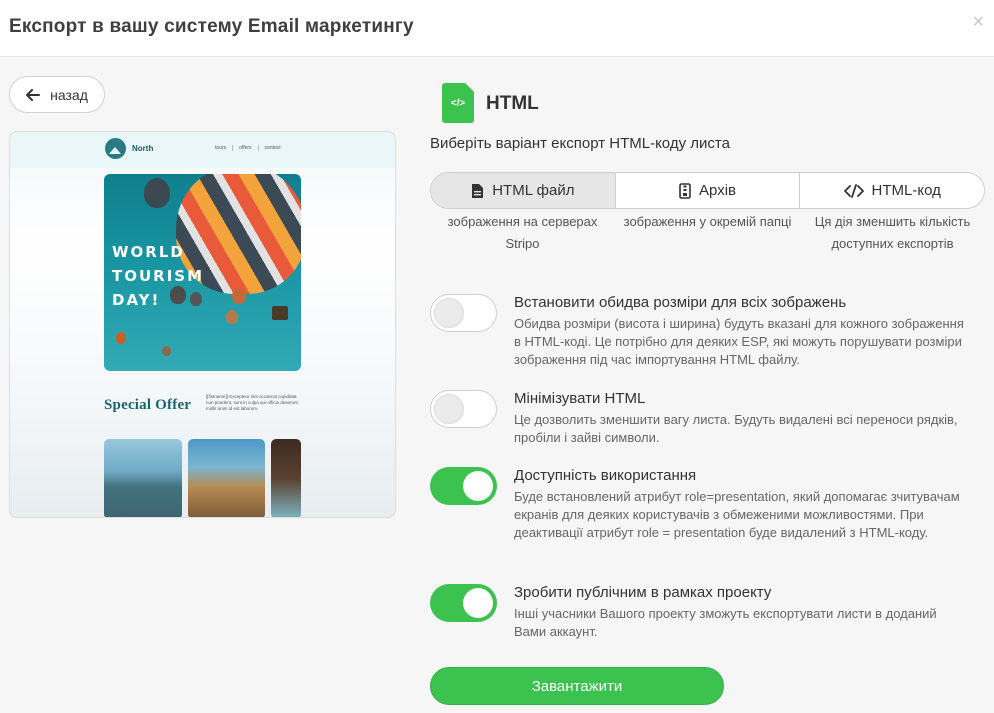 Image resolution: width=994 pixels, height=713 pixels. I want to click on file-icon, so click(478, 190).